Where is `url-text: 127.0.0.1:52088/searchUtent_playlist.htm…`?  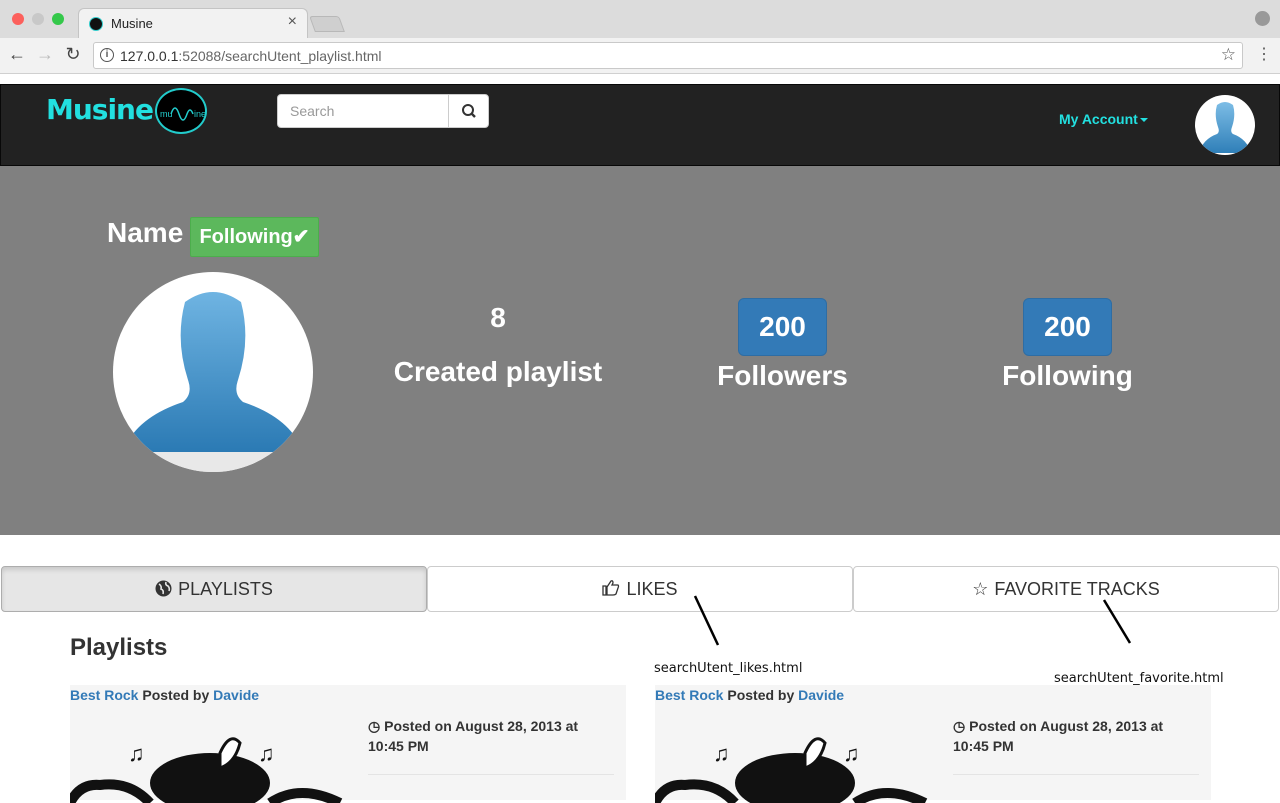 url-text: 127.0.0.1:52088/searchUtent_playlist.htm… is located at coordinates (251, 56).